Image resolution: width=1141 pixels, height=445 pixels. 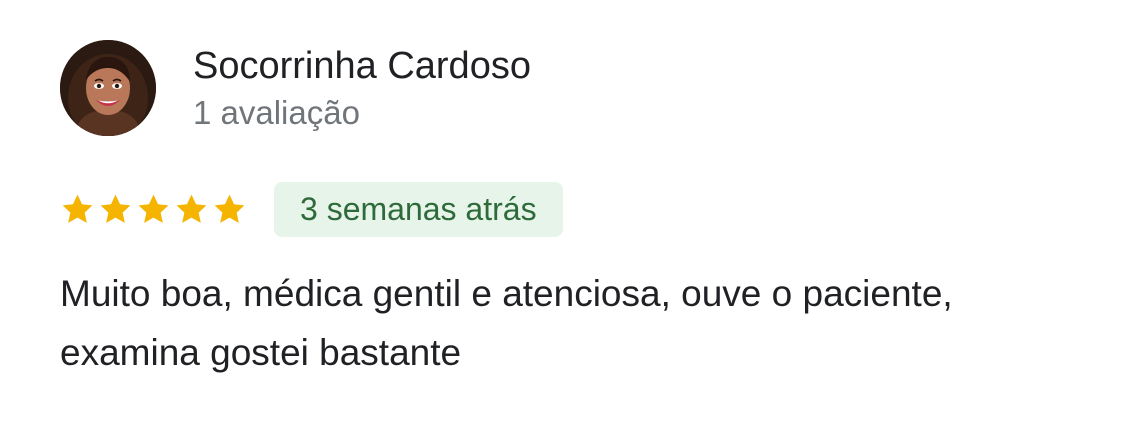 I want to click on review-time-badge: 3 semanas atrás, so click(x=418, y=209).